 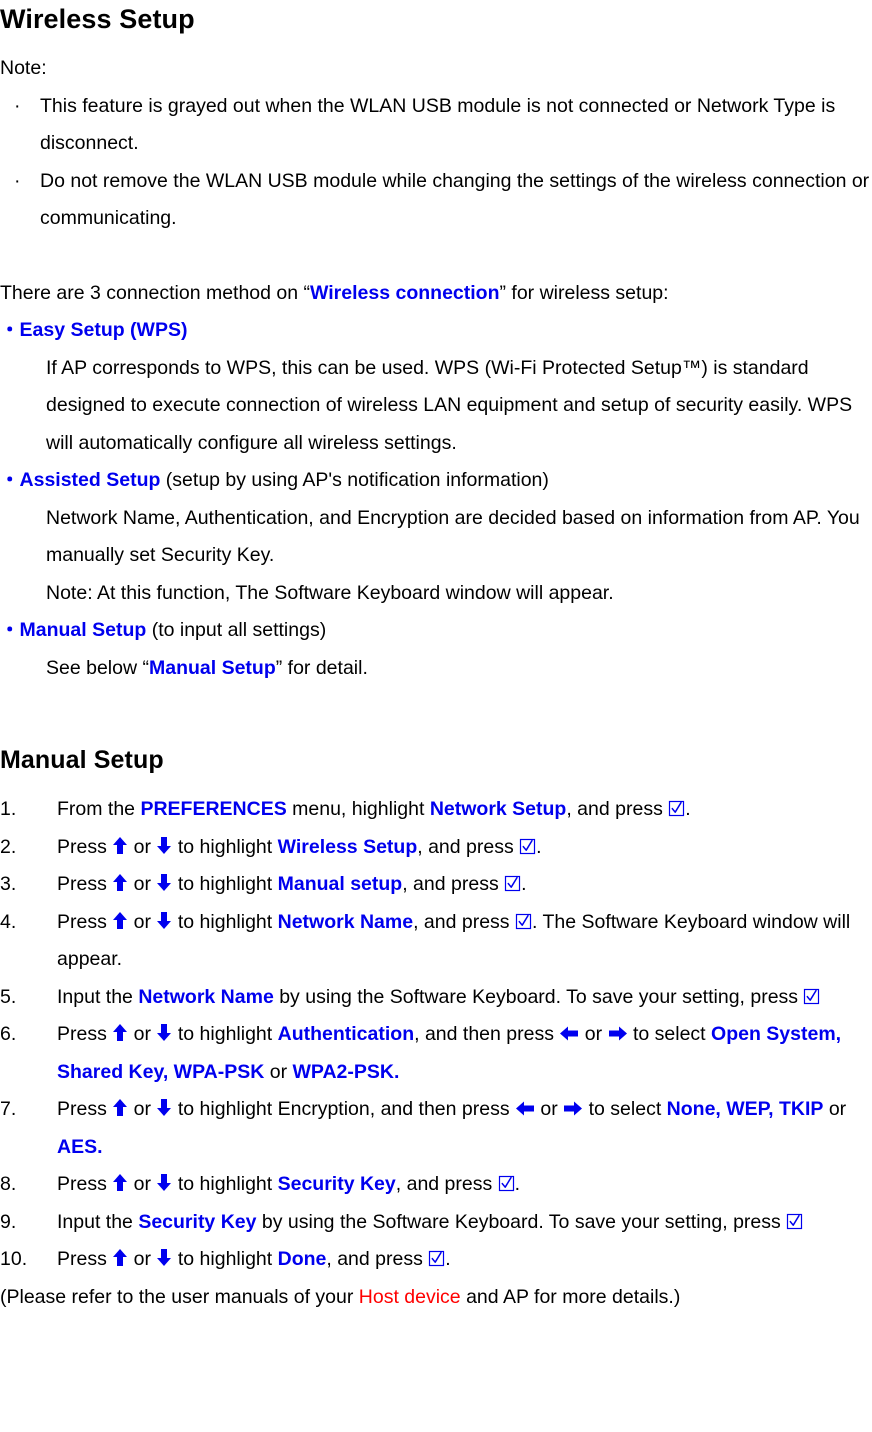 I want to click on wireless-connection-link: Wireless connection, so click(x=404, y=293).